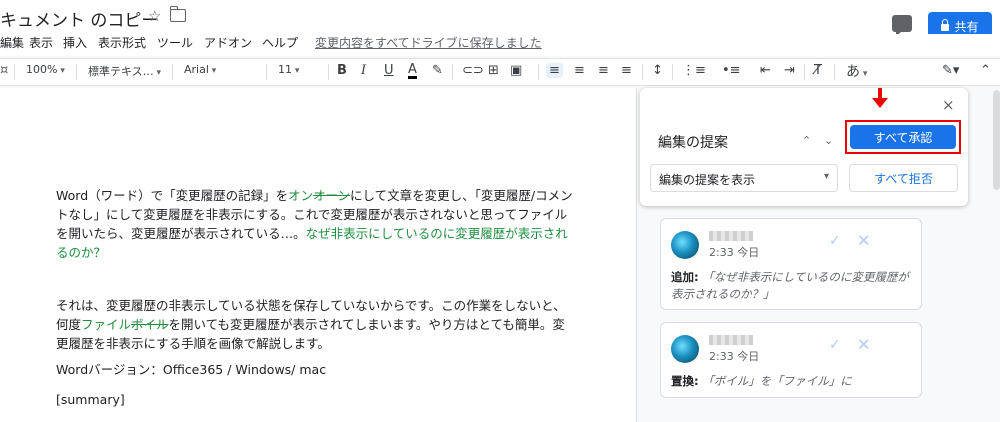 This screenshot has width=1000, height=422. What do you see at coordinates (342, 70) in the screenshot?
I see `bold-icon: B` at bounding box center [342, 70].